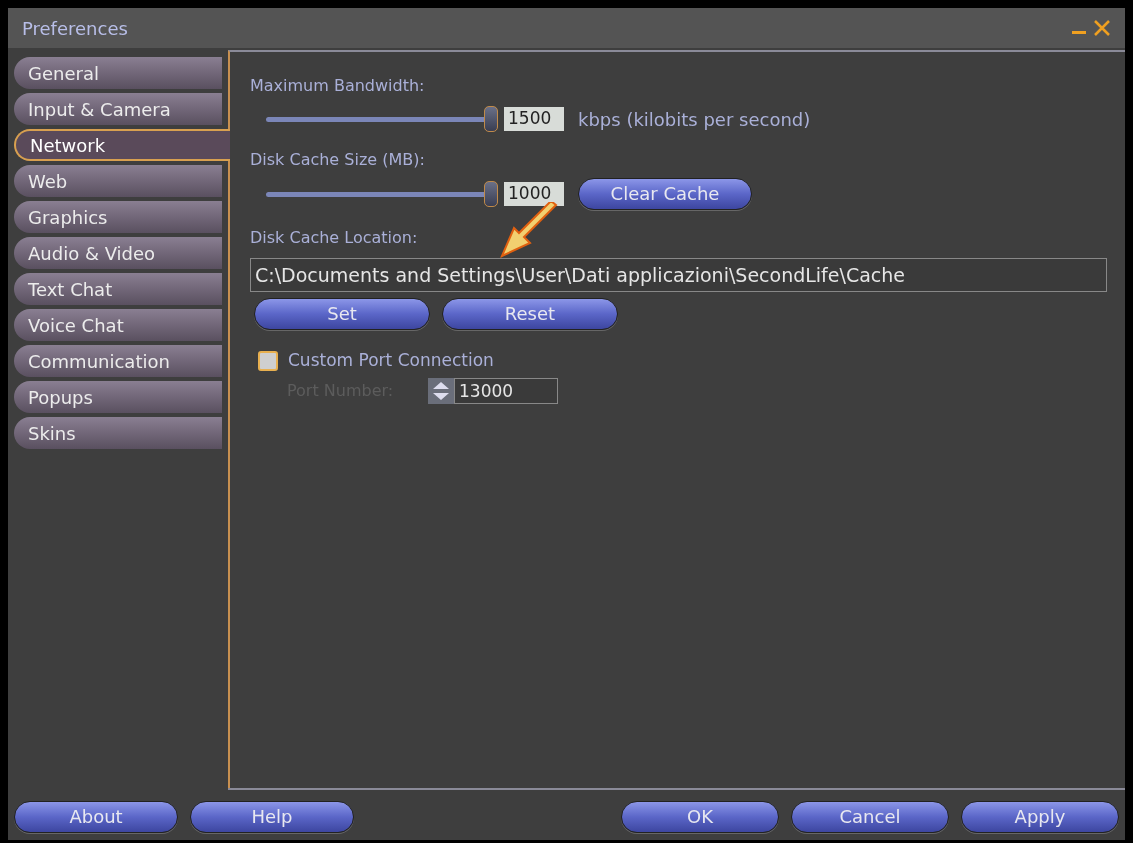 The height and width of the screenshot is (843, 1133). I want to click on footer-button: Help, so click(272, 817).